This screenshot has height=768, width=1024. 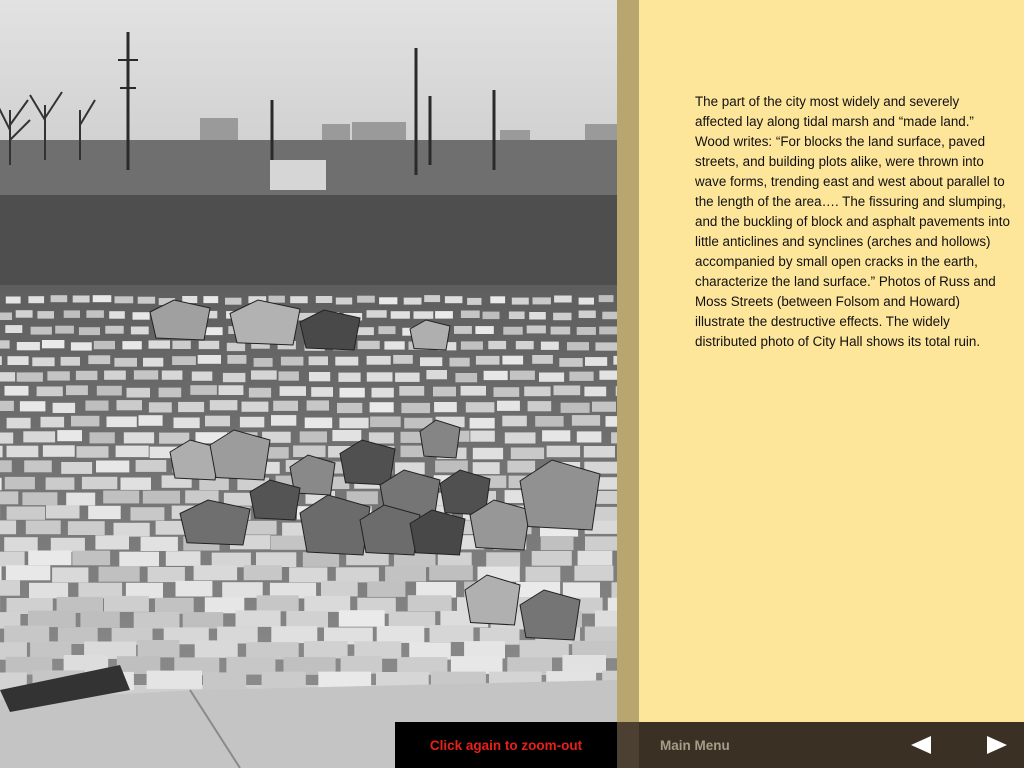 What do you see at coordinates (506, 745) in the screenshot?
I see `zoom-out-button: Click again to zoom-out` at bounding box center [506, 745].